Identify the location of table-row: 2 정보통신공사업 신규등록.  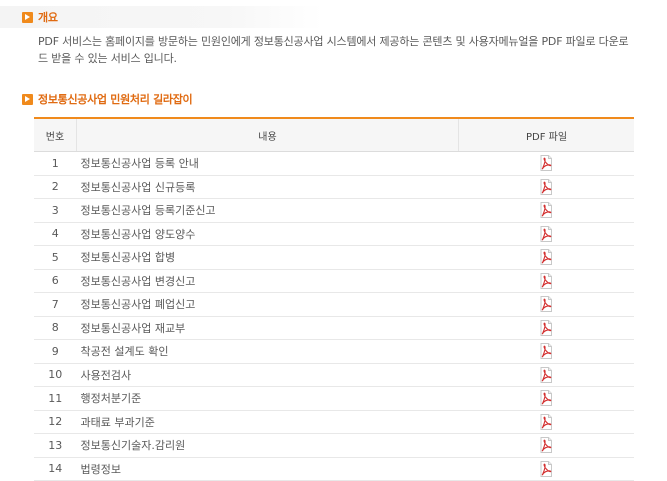
(334, 187).